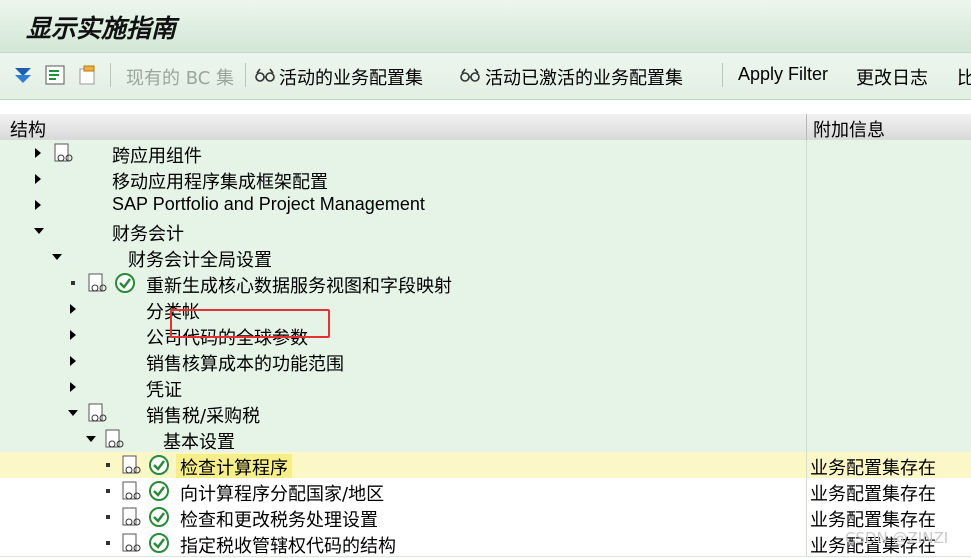  Describe the element at coordinates (485, 517) in the screenshot. I see `tree-row: 检查和更改税务处理设置 业务配置集存在` at that location.